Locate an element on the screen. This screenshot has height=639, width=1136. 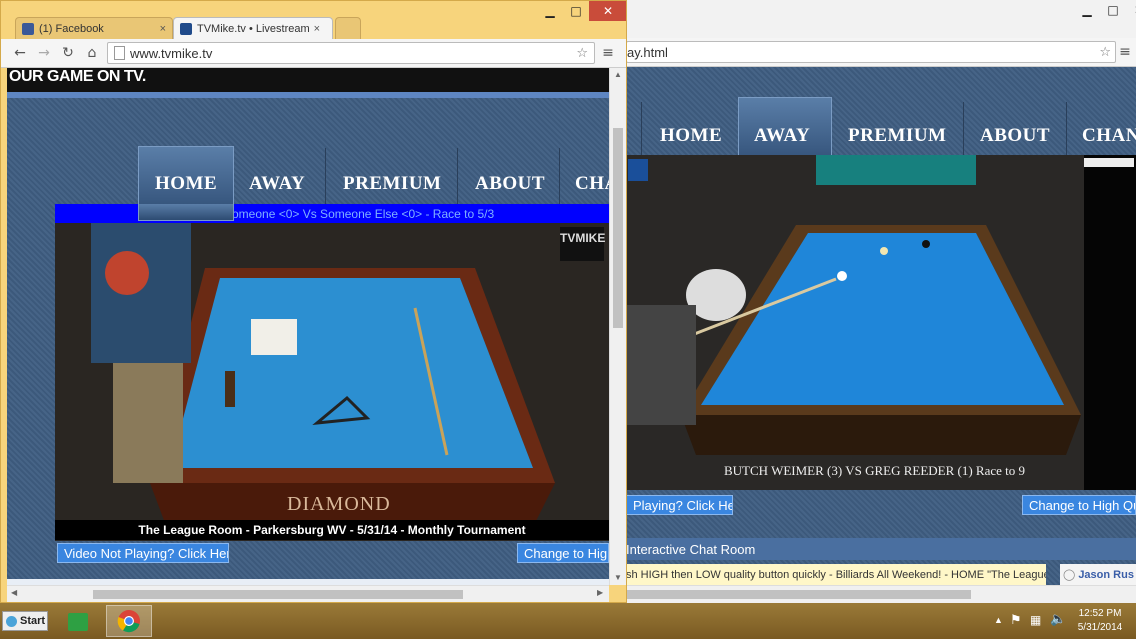
banner-text: OUR GAME ON TV. is located at coordinates (77, 76).